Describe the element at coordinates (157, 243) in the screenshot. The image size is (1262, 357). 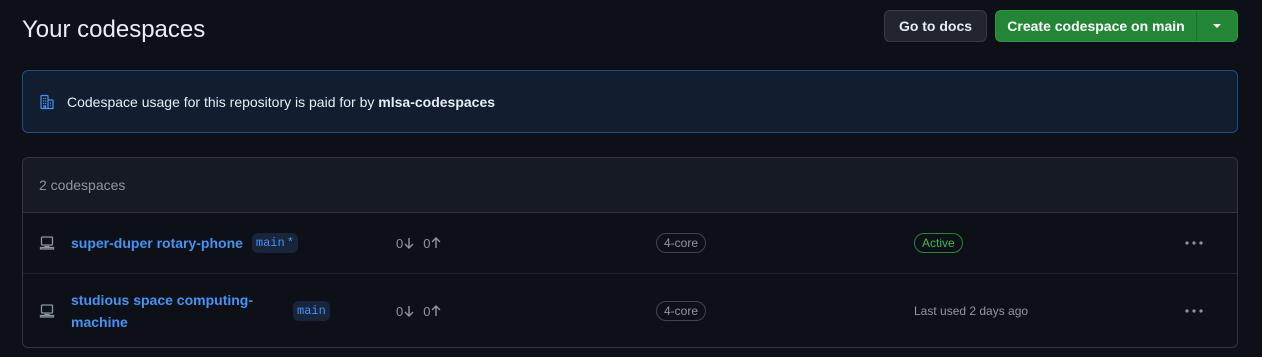
I see `codespace-name-link: super-duper rotary-phone` at that location.